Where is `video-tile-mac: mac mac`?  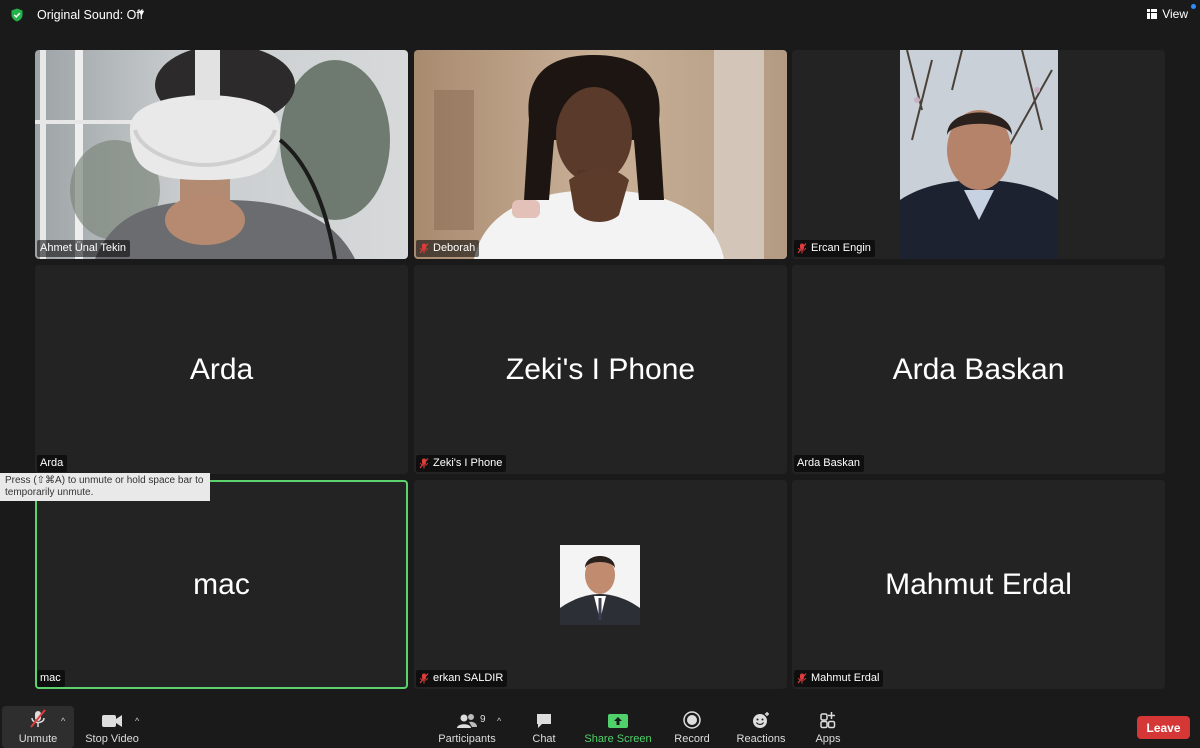
video-tile-mac: mac mac is located at coordinates (221, 584).